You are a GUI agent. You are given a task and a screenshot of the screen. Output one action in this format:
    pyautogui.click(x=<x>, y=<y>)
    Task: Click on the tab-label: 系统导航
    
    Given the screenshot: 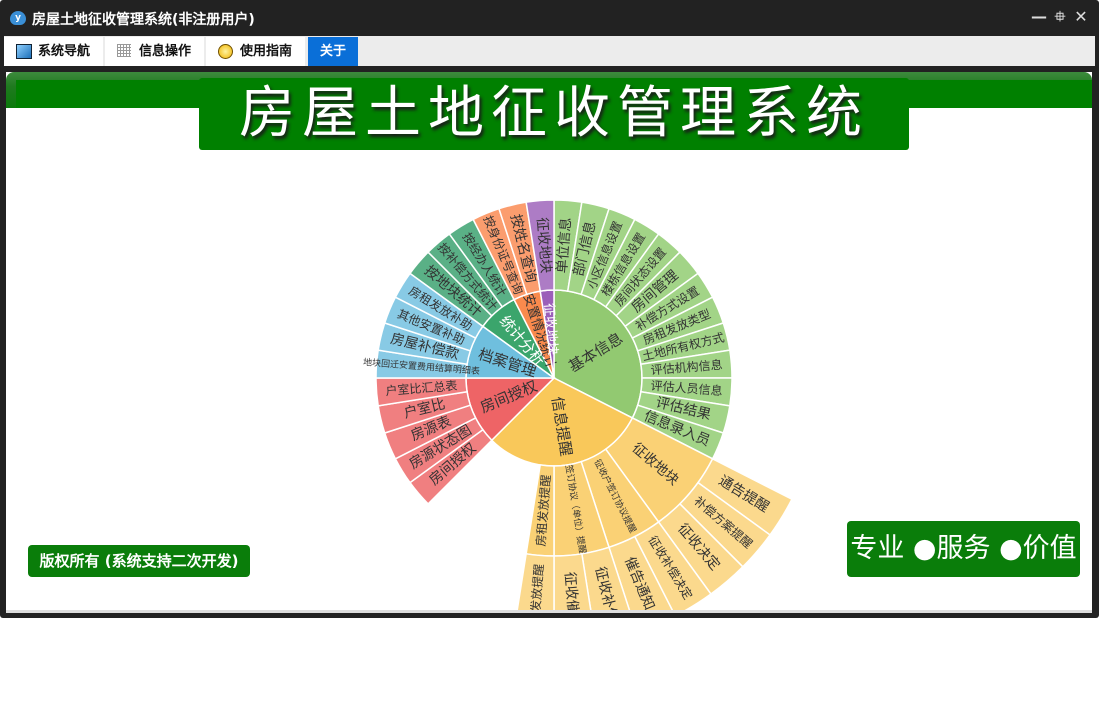 What is the action you would take?
    pyautogui.click(x=64, y=51)
    